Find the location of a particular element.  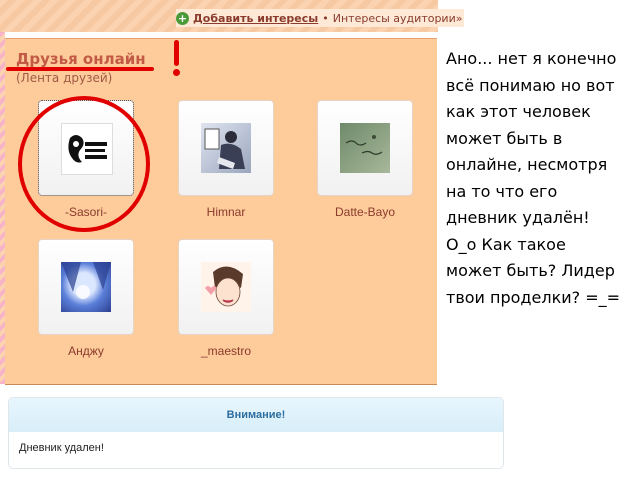

comment-line: Ано... нет я конечно is located at coordinates (531, 58).